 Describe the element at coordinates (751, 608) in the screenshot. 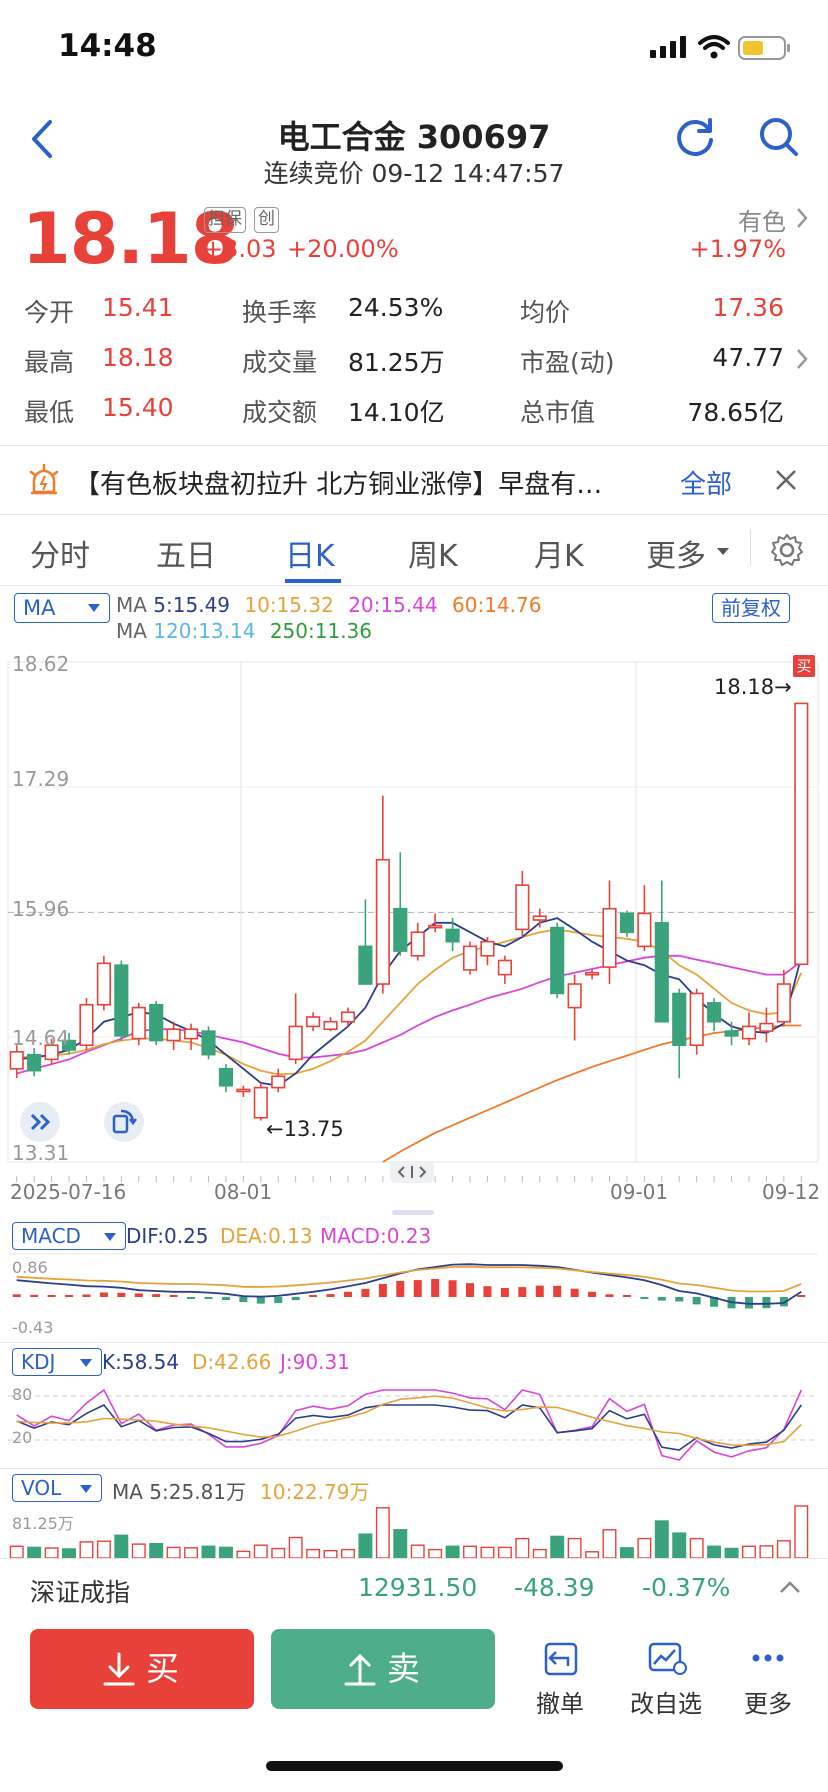

I see `adjust-mode-button: 前复权` at that location.